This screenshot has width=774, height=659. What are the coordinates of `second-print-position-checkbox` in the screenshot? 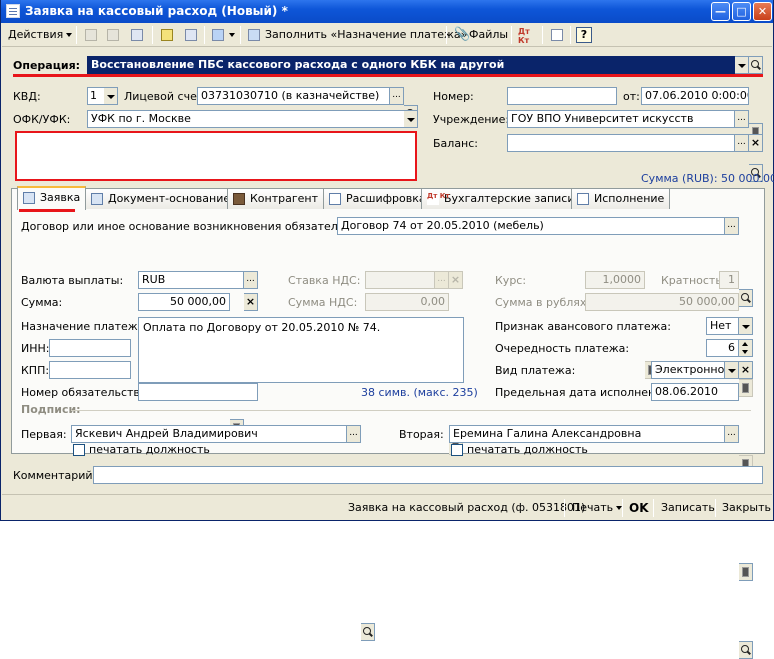 It's located at (457, 450).